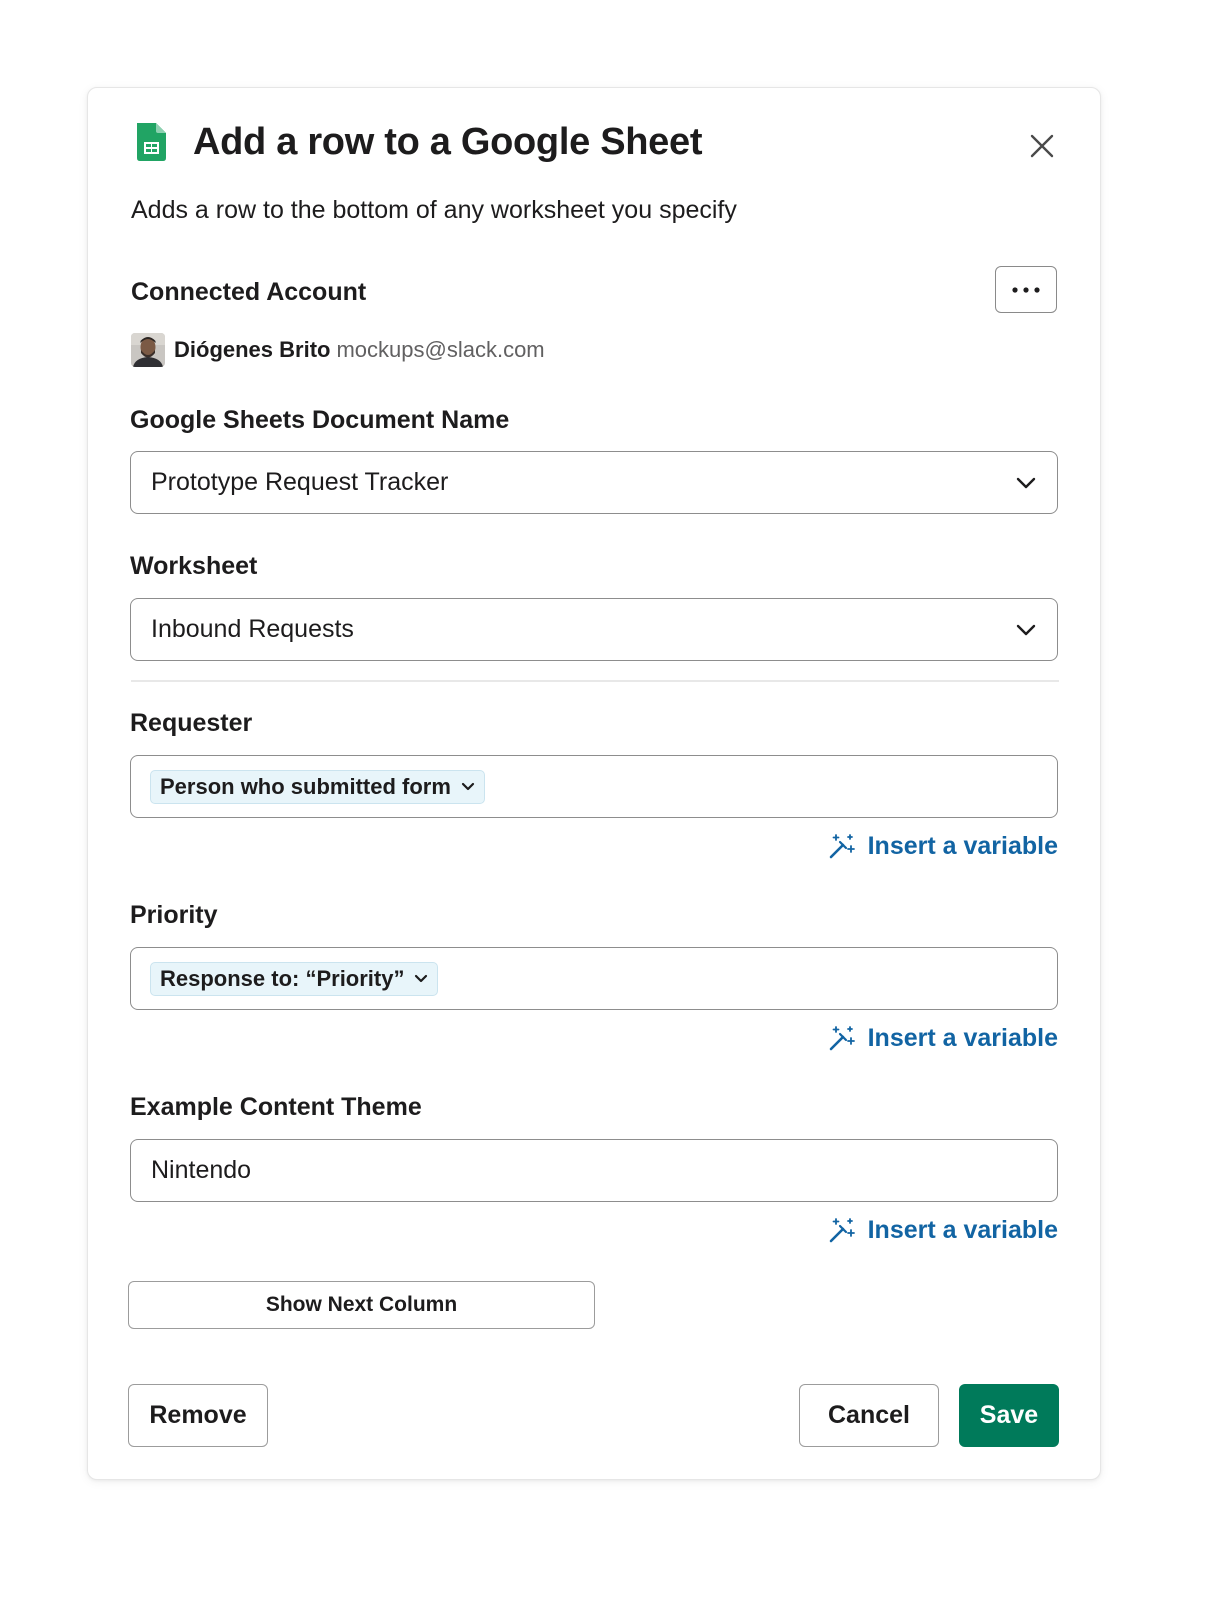 The image size is (1211, 1600). I want to click on google-sheets-icon, so click(151, 142).